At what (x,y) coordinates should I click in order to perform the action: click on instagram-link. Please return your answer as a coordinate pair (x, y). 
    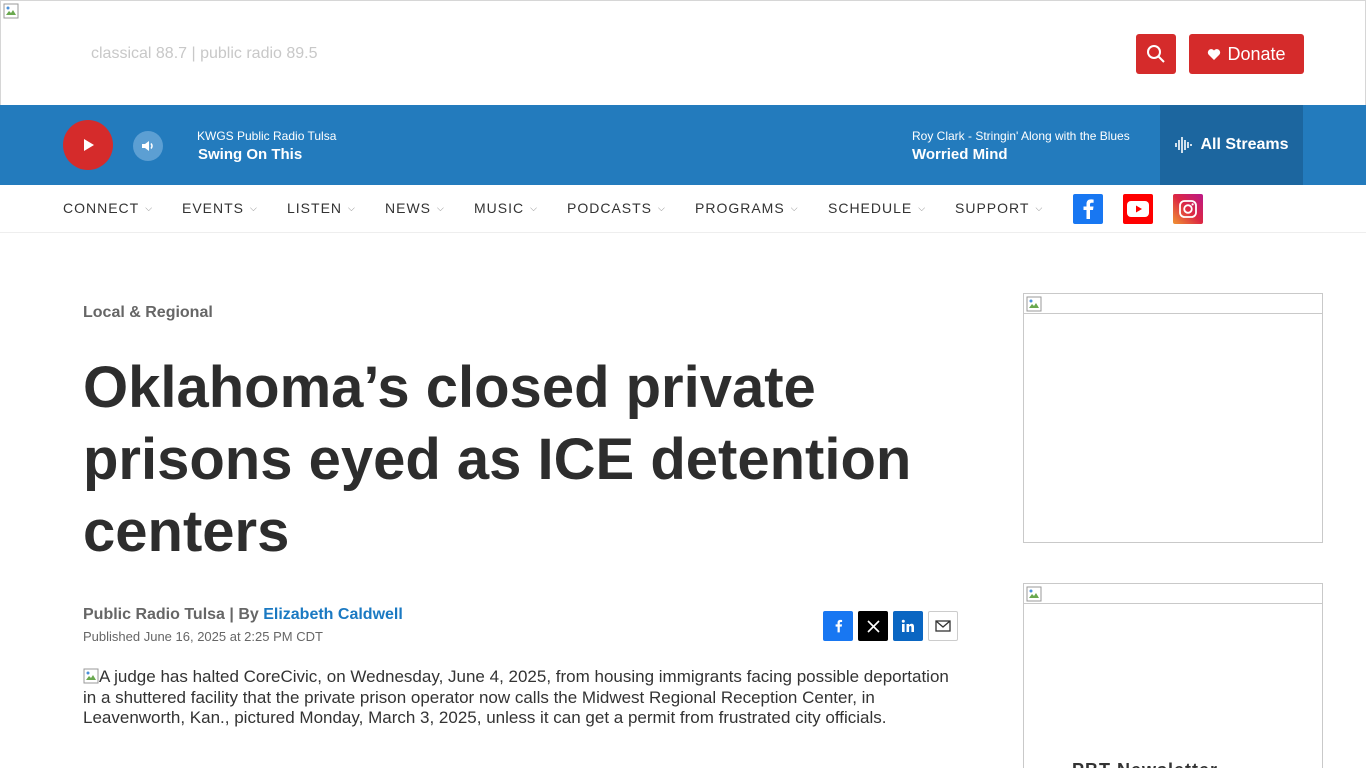
    Looking at the image, I should click on (1188, 209).